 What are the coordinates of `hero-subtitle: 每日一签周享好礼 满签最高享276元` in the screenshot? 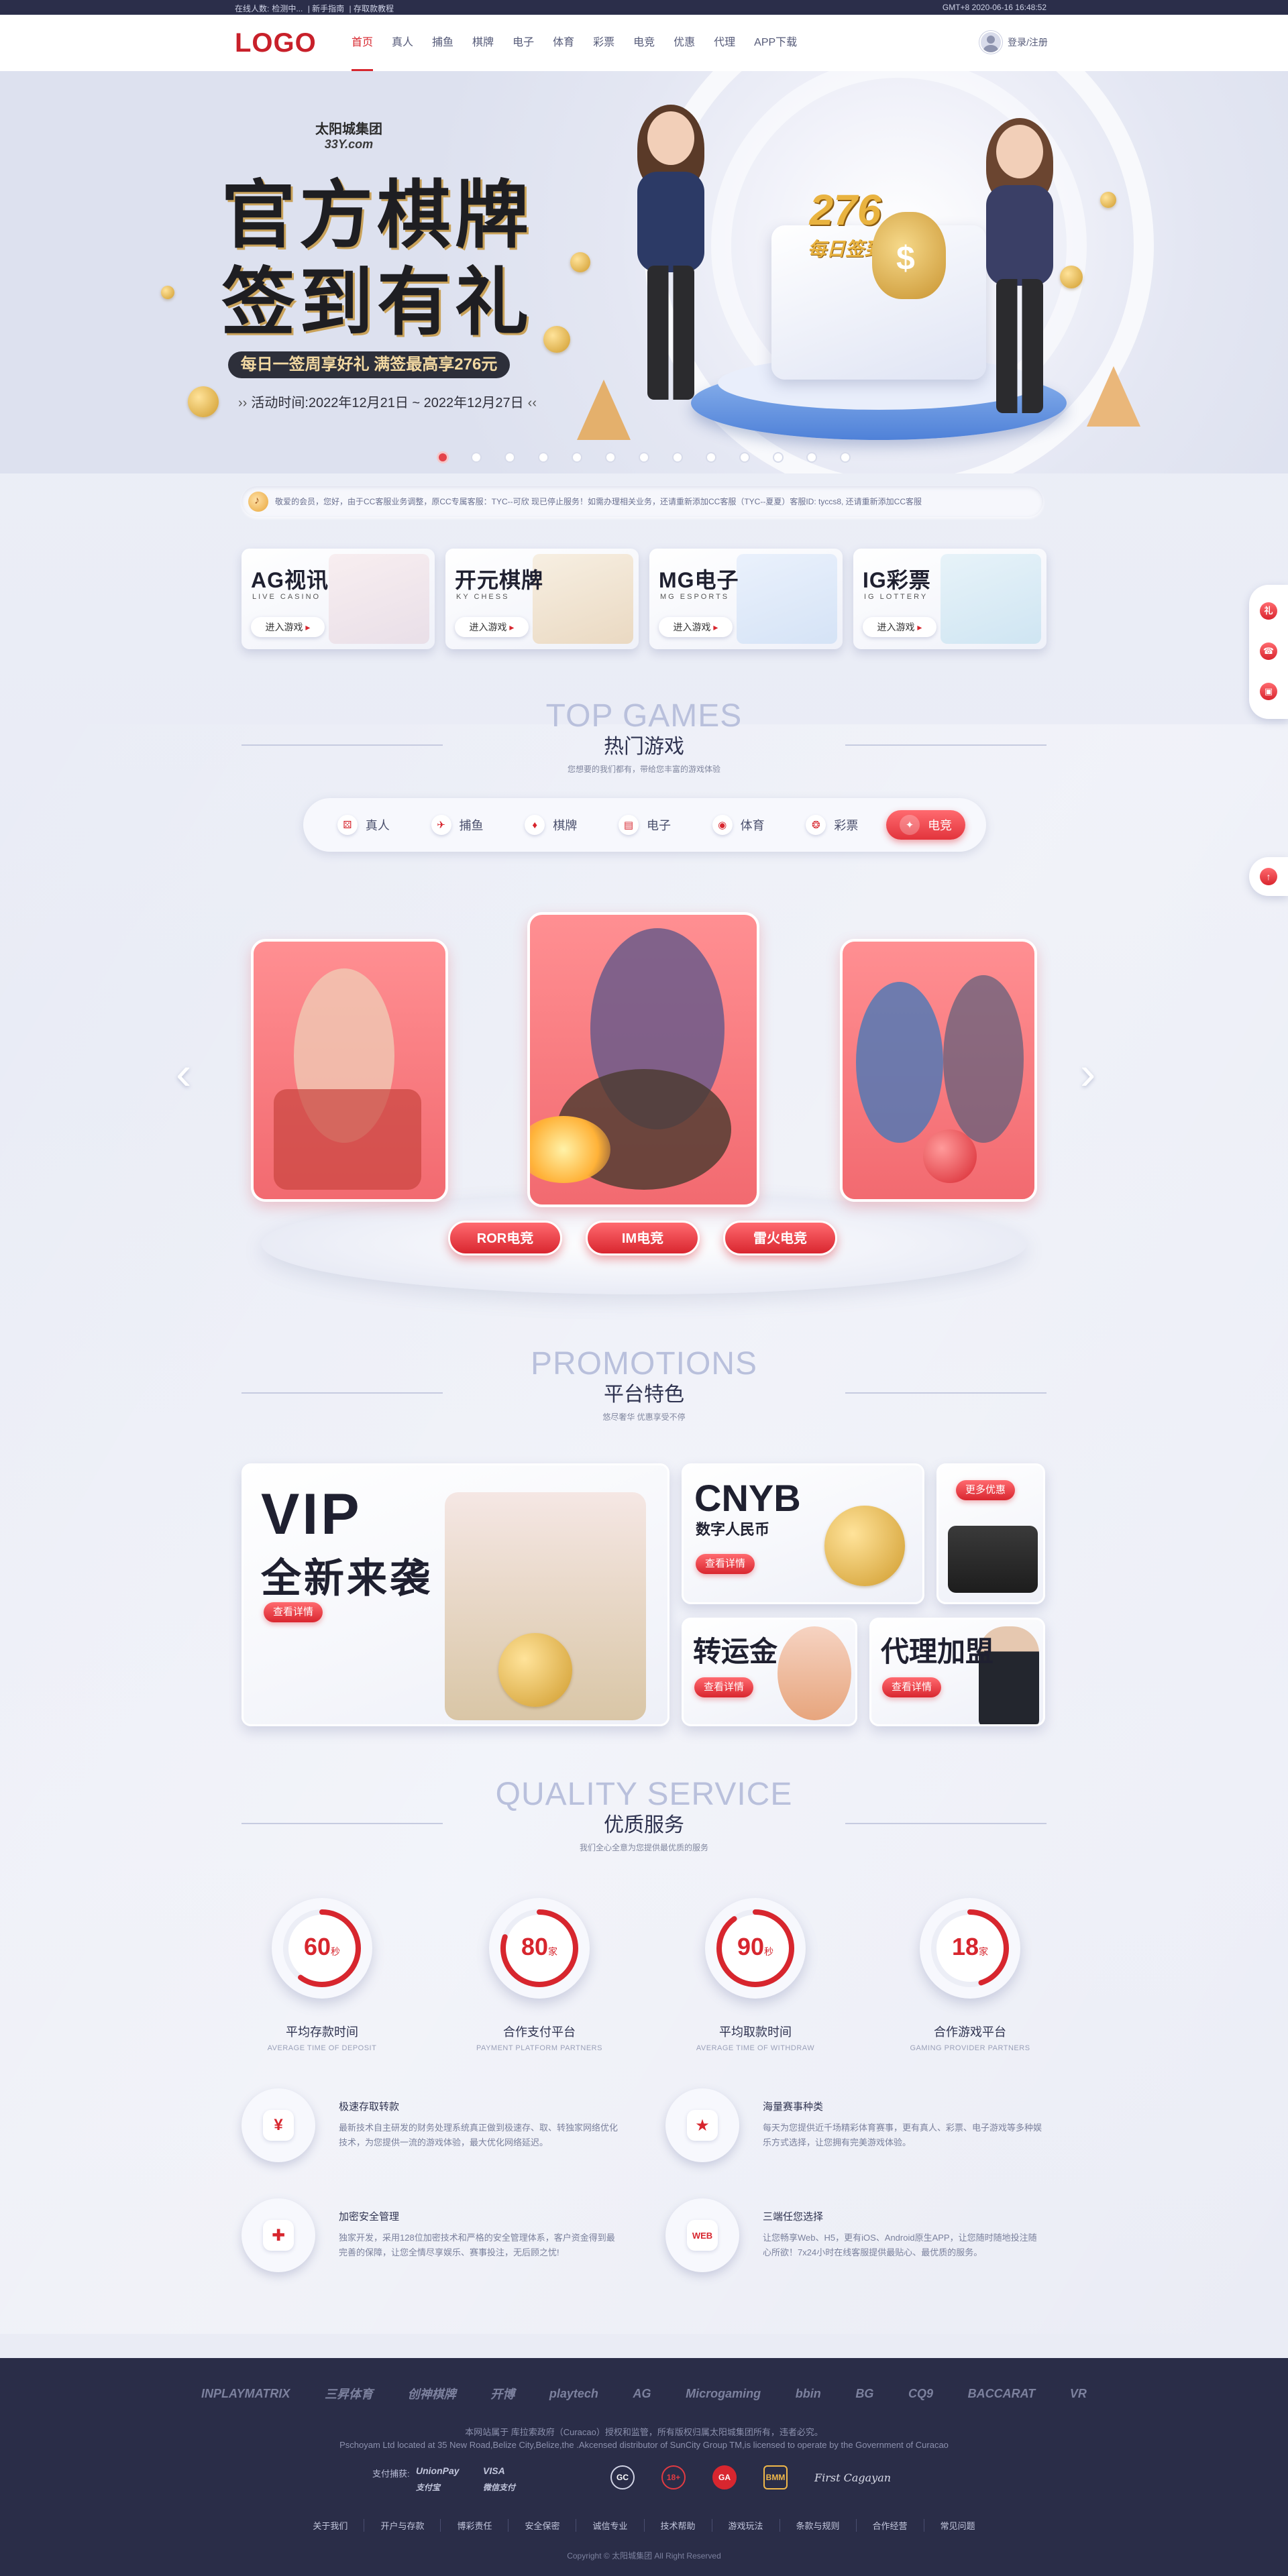 It's located at (369, 364).